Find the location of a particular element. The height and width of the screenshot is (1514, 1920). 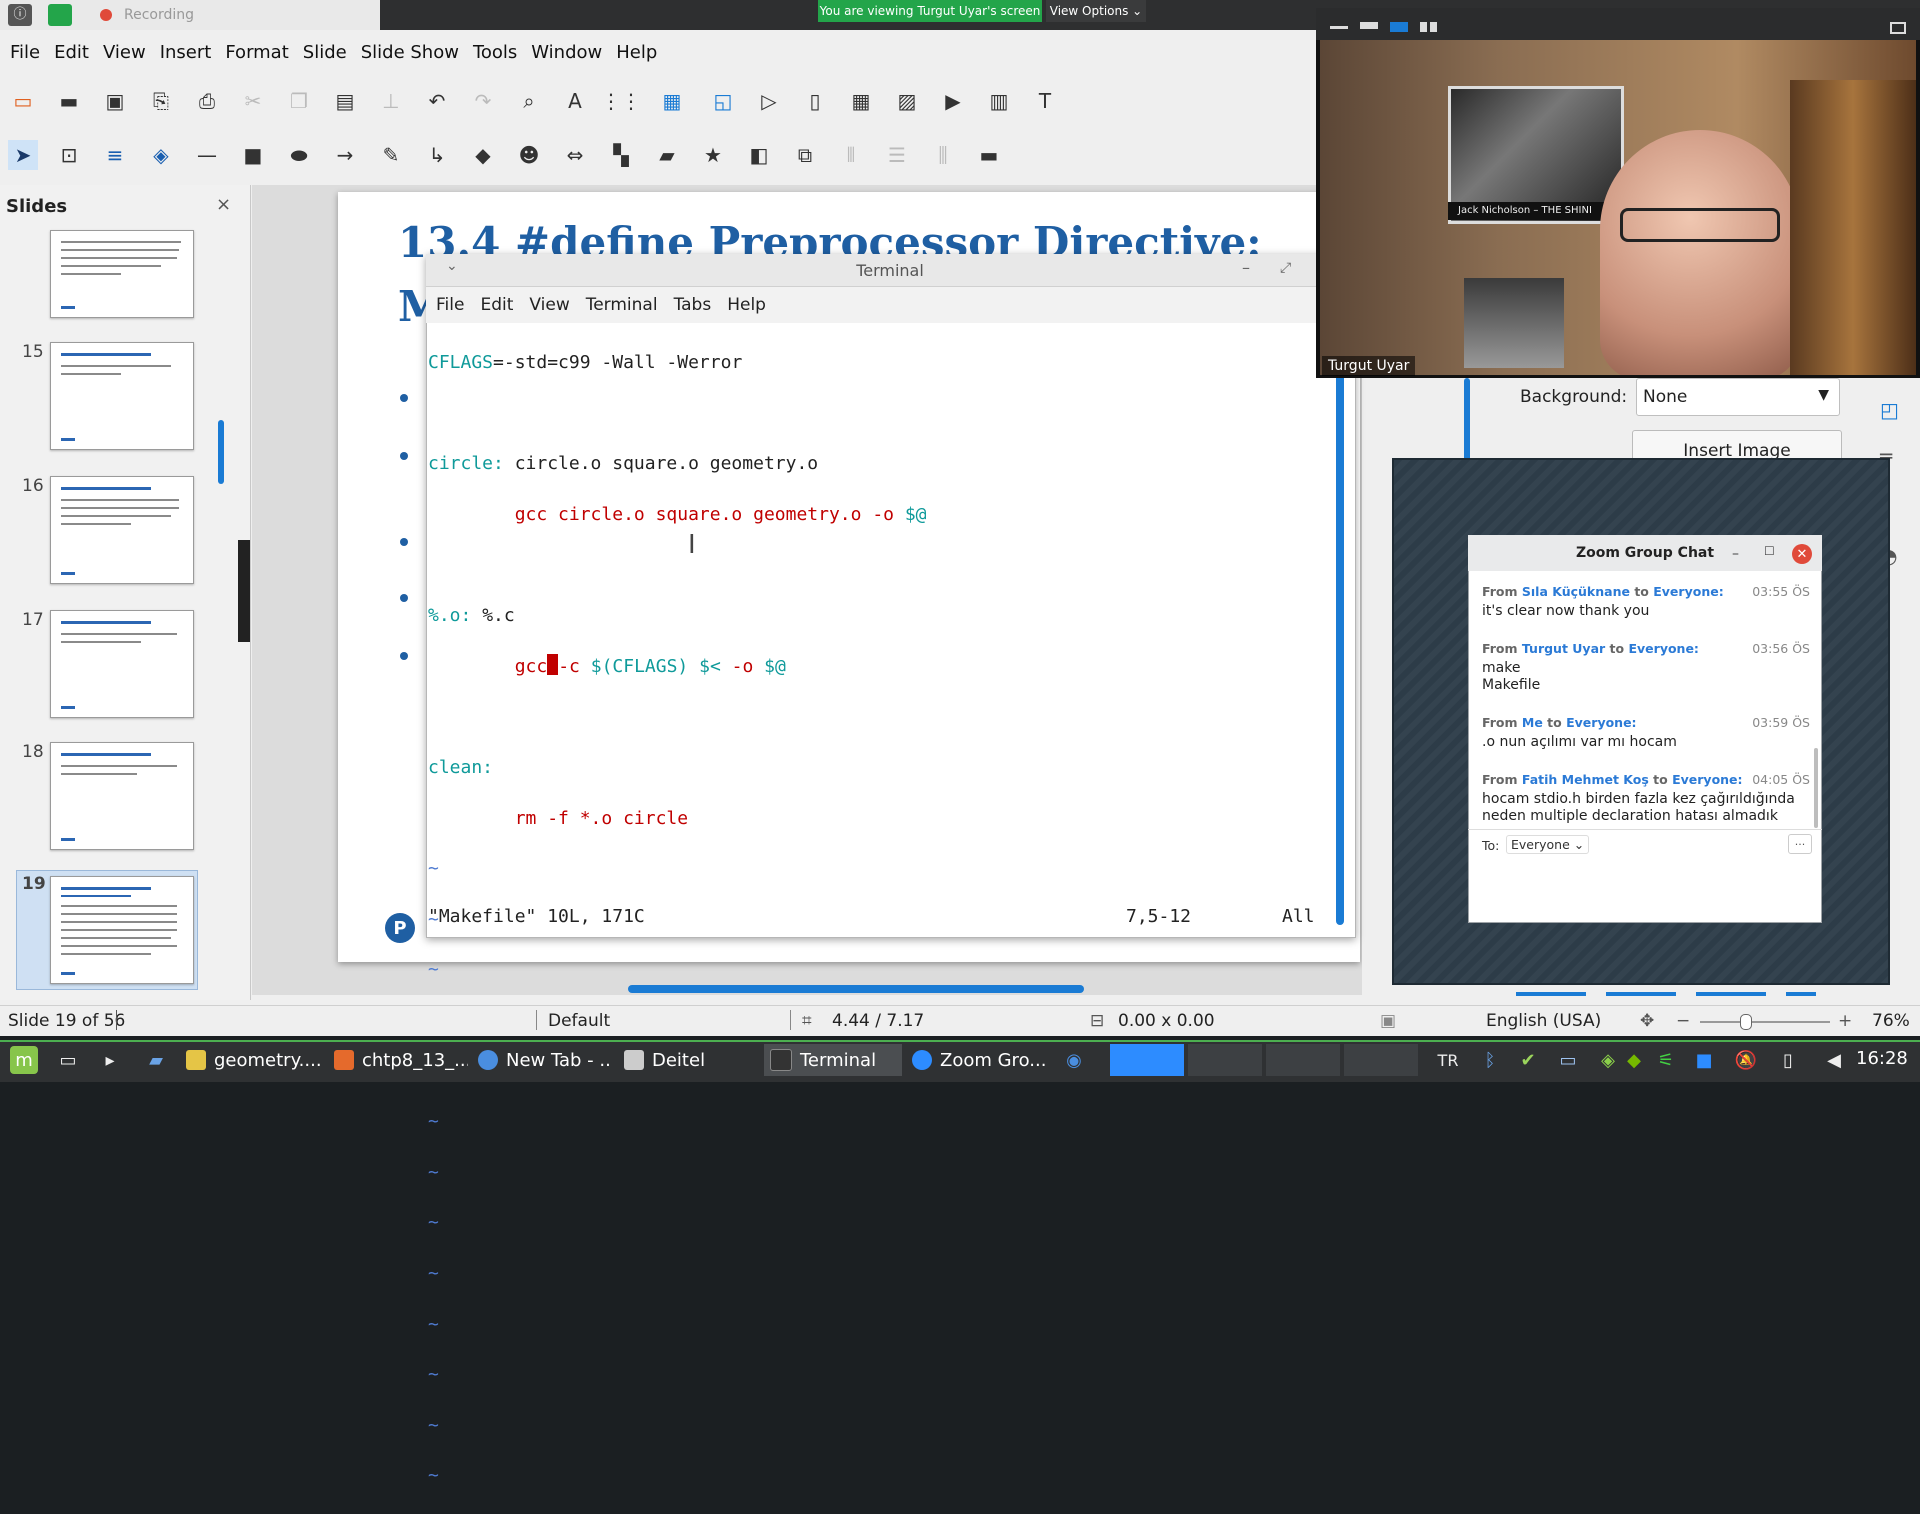

chevron-down-icon: ⌄ is located at coordinates (452, 266).